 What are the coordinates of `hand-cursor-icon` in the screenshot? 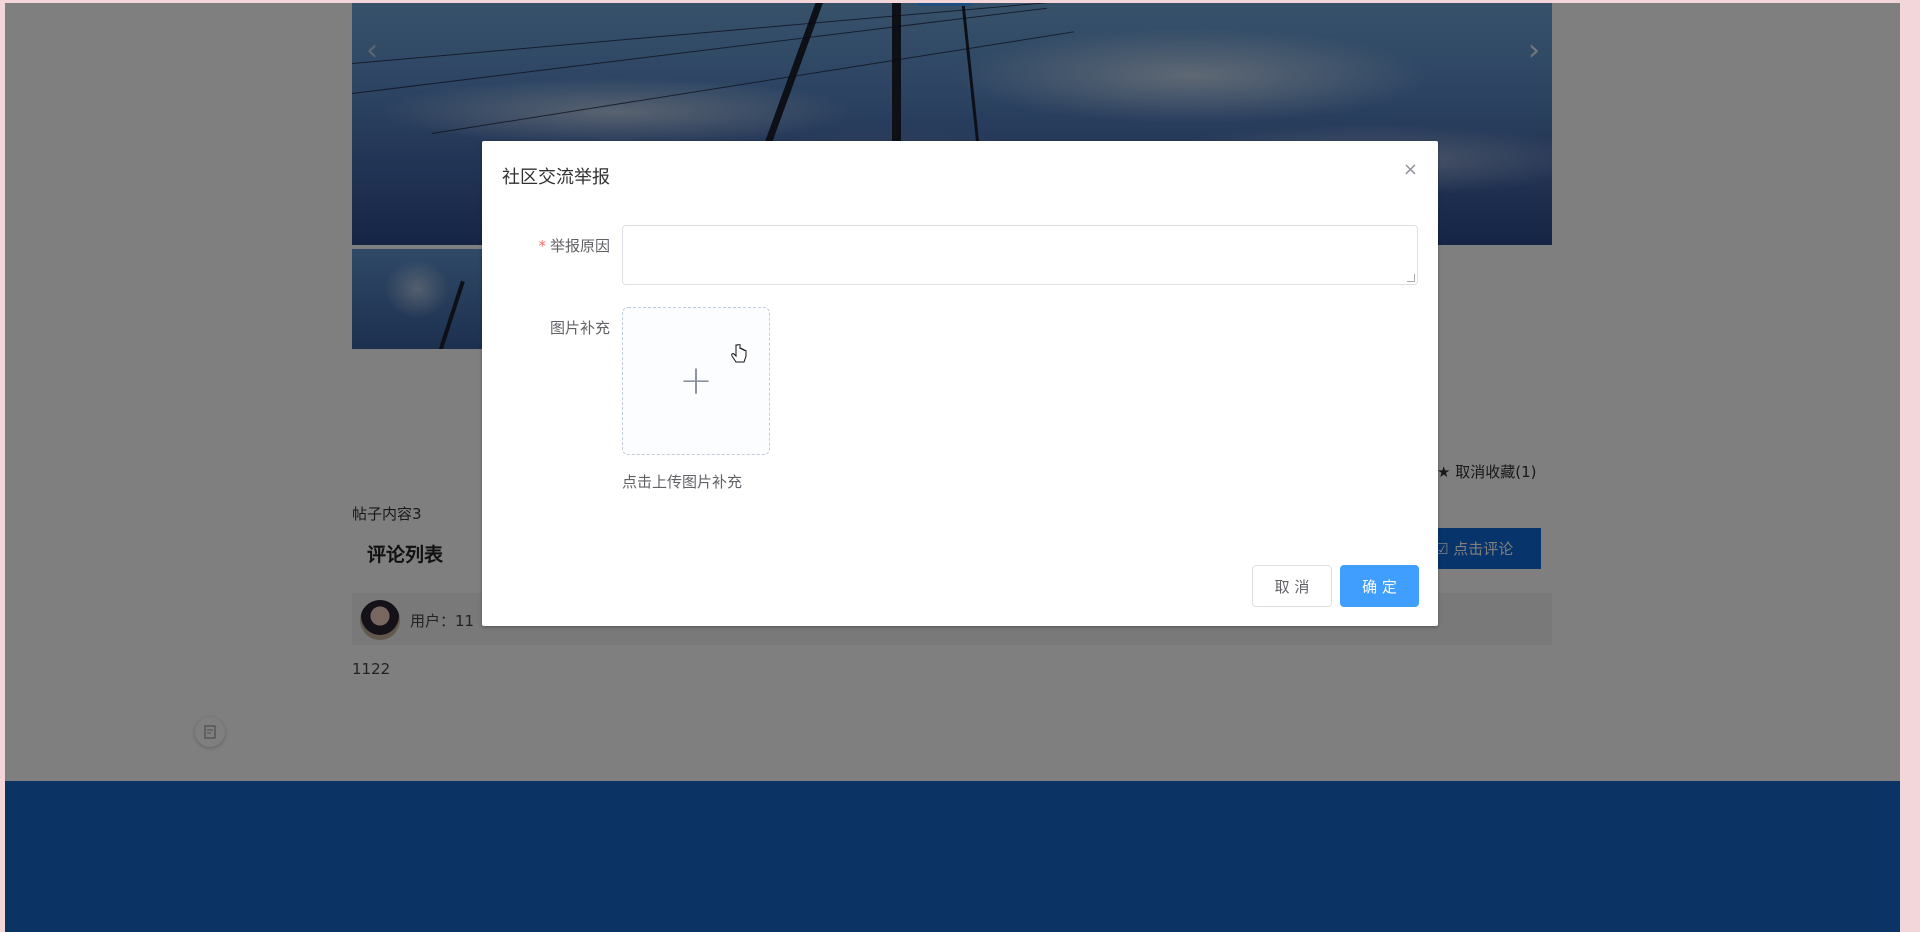 It's located at (739, 353).